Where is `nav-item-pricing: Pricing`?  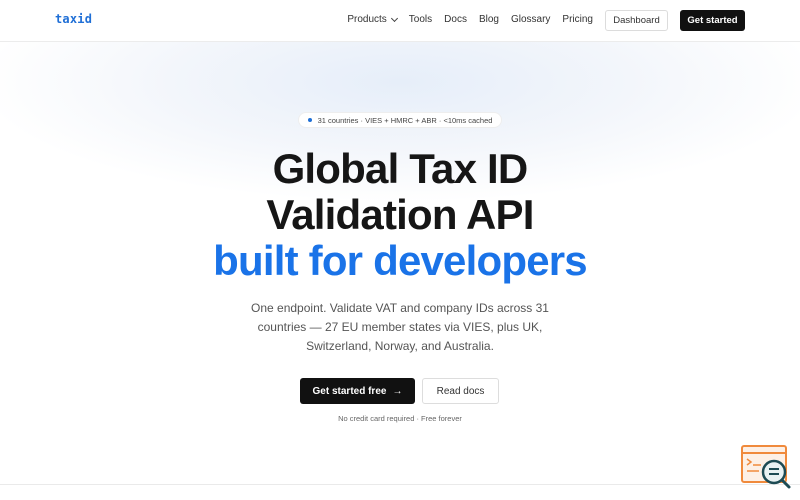 nav-item-pricing: Pricing is located at coordinates (577, 19).